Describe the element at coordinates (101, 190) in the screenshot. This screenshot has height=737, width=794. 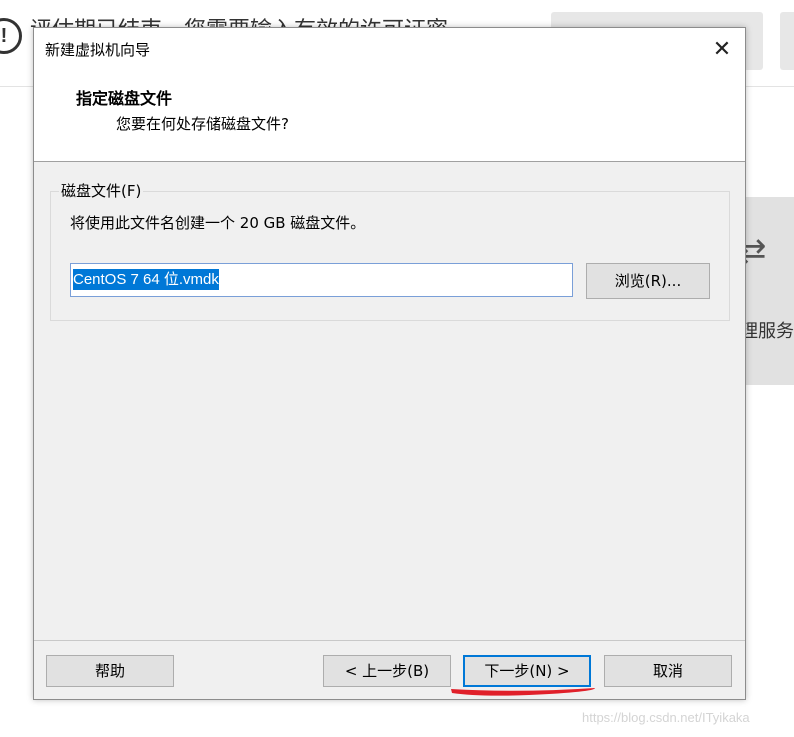
I see `disk-file-group-legend: 磁盘文件(F)` at that location.